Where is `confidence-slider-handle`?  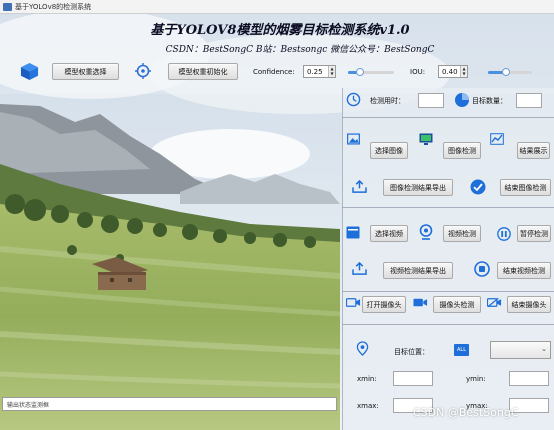
confidence-slider-handle is located at coordinates (359, 72).